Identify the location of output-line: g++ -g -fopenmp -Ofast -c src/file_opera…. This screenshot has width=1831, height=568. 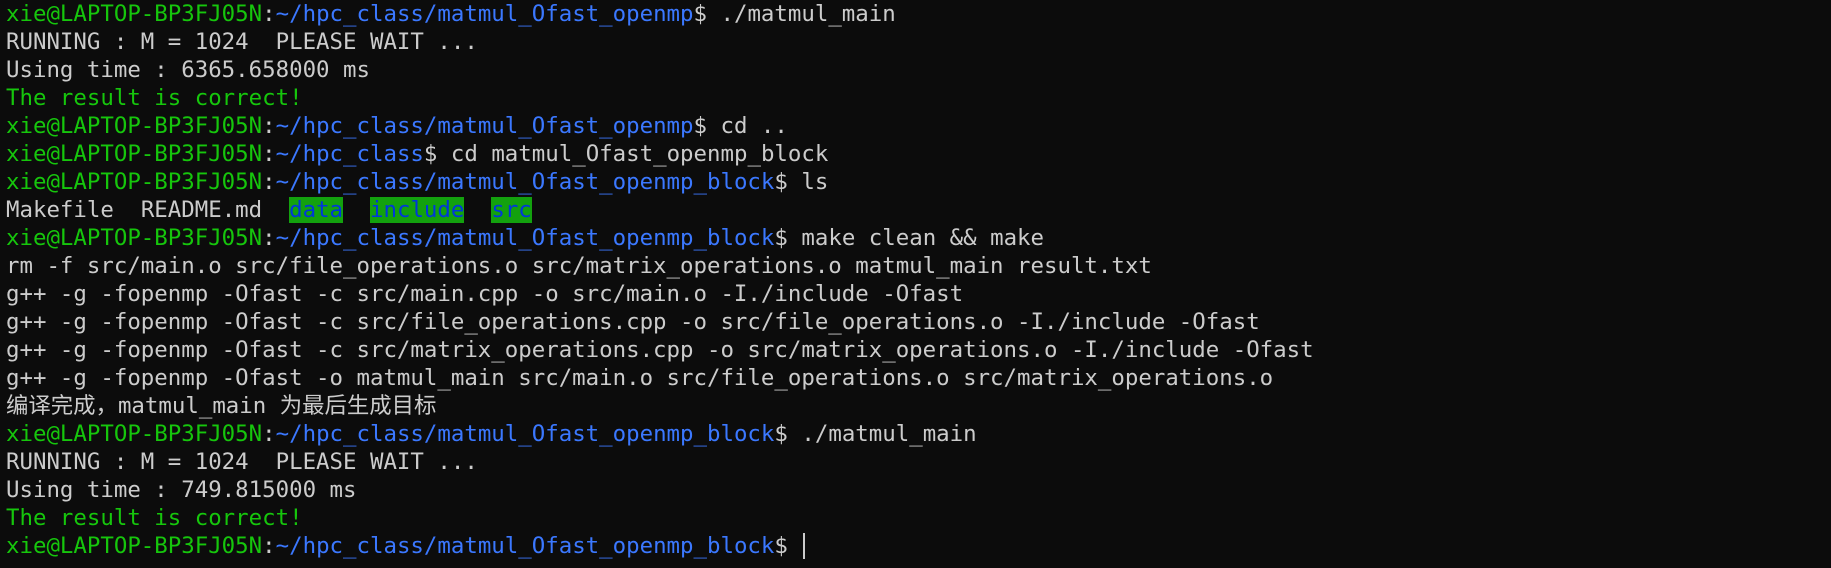
(633, 322).